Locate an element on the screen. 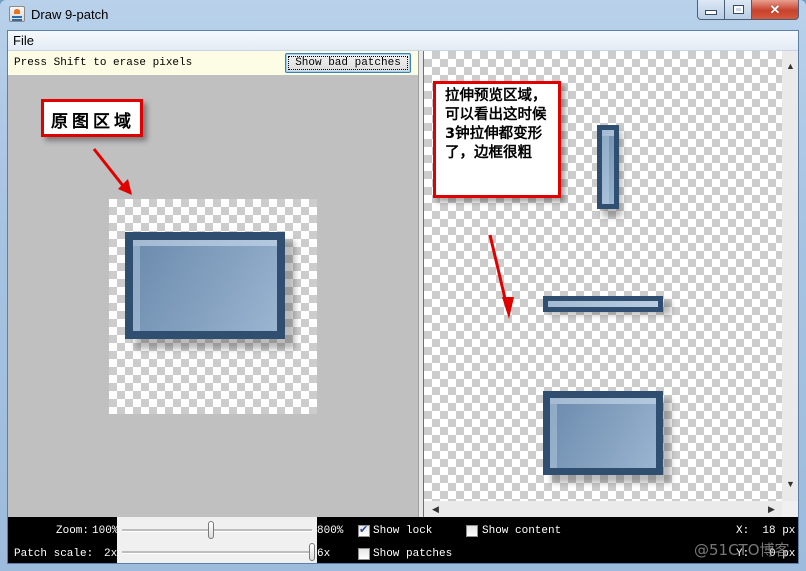 This screenshot has width=806, height=571. scroll-left-icon: ◀ is located at coordinates (435, 509).